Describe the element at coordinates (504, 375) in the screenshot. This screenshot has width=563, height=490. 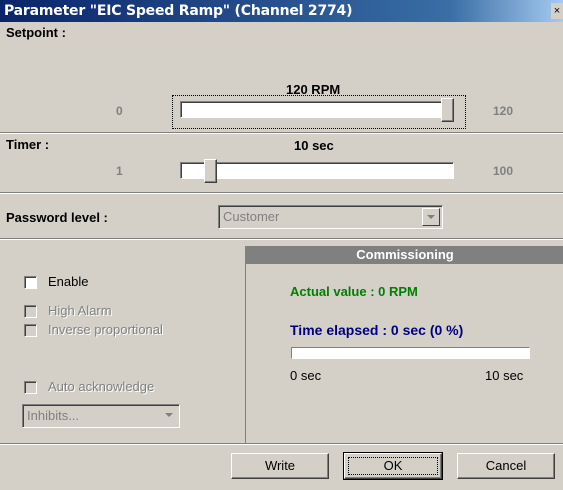
I see `progress-end-label: 10 sec` at that location.